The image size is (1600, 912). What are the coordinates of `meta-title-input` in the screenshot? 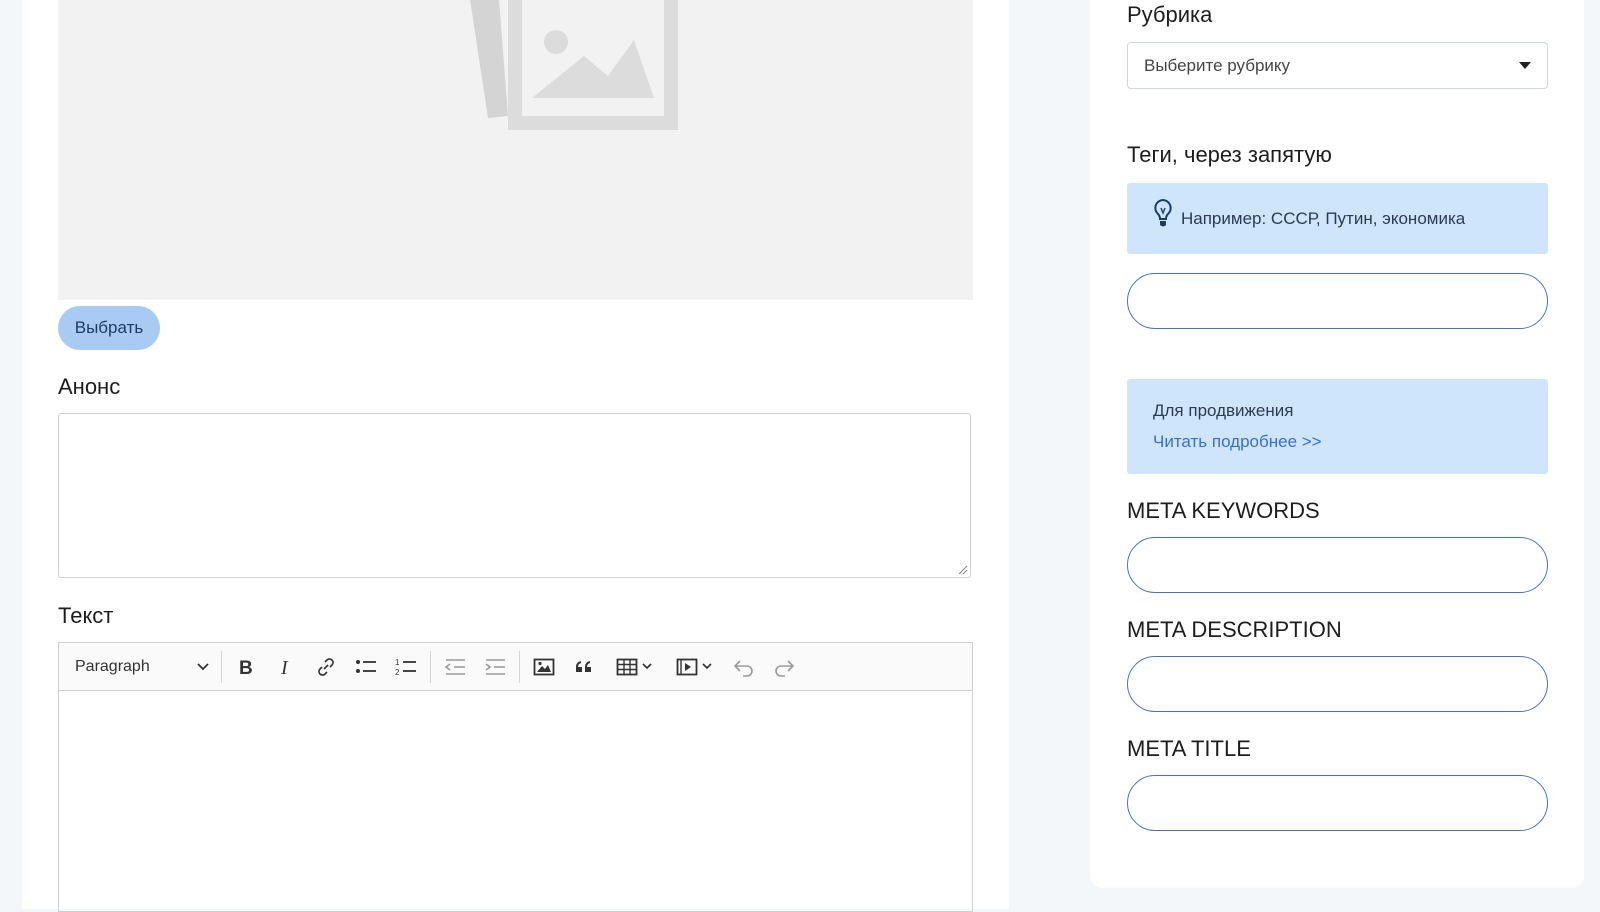 It's located at (1337, 803).